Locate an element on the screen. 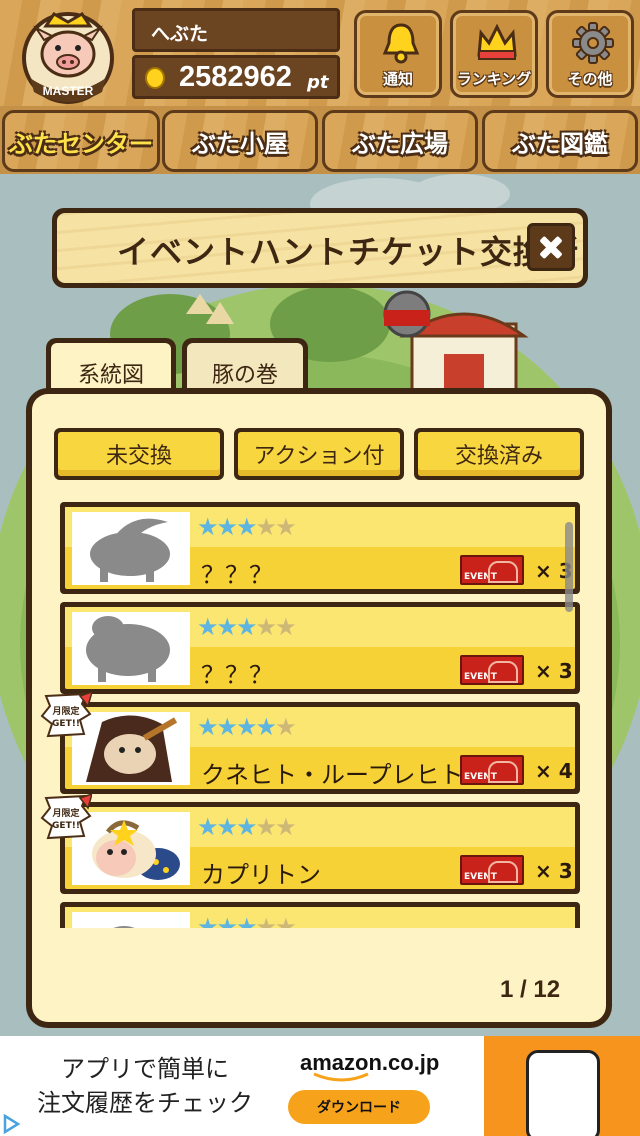 The width and height of the screenshot is (640, 1136). title-plate: イベントハントチケット交換所 is located at coordinates (320, 248).